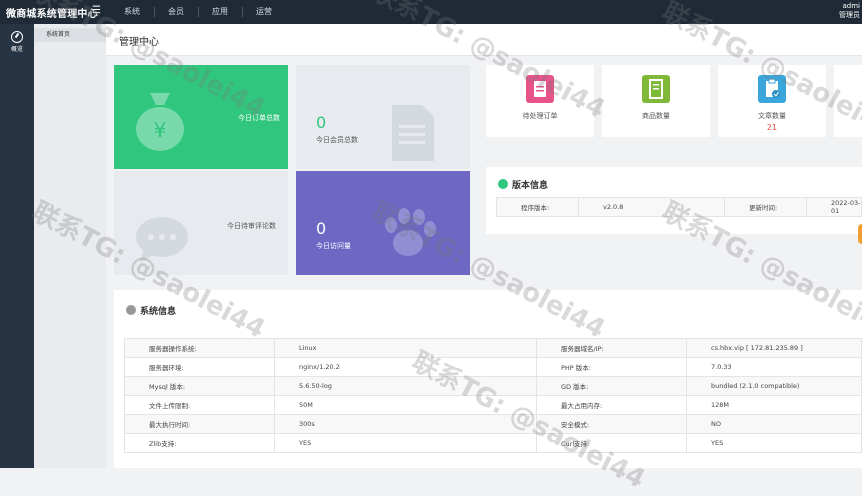 This screenshot has width=862, height=496. Describe the element at coordinates (199, 348) in the screenshot. I see `info-label: 服务器操作系统:` at that location.